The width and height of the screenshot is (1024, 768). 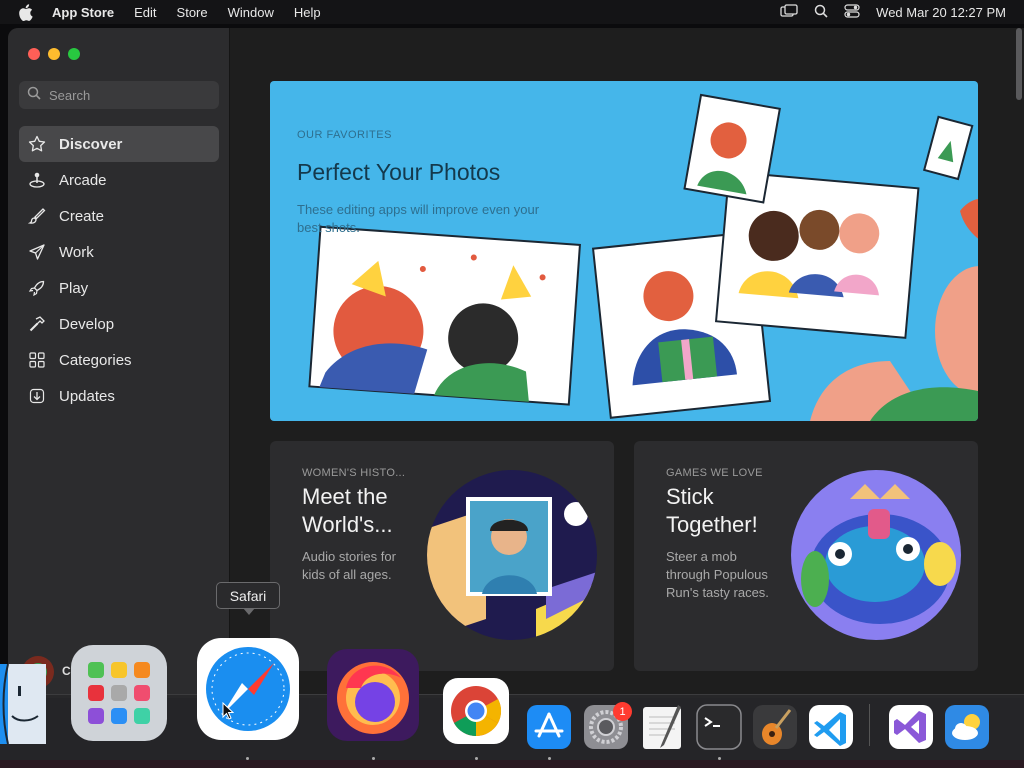 What do you see at coordinates (82, 216) in the screenshot?
I see `sidebar-item-label: Create` at bounding box center [82, 216].